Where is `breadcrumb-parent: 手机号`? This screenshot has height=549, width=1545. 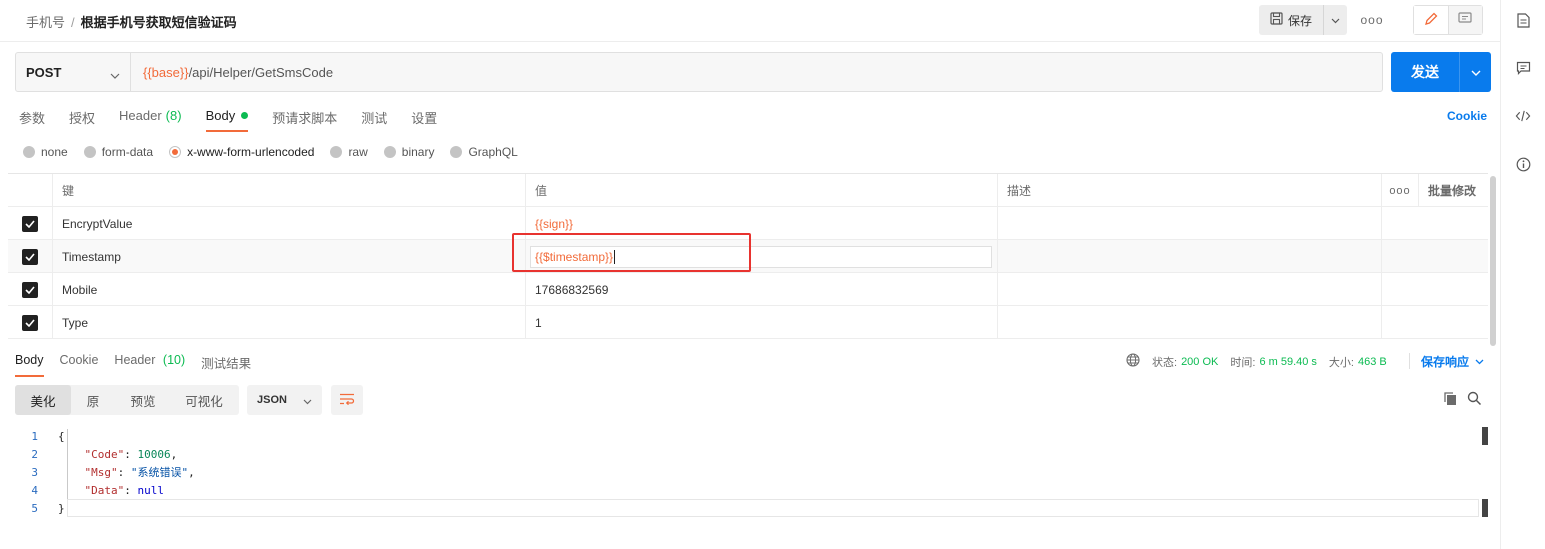 breadcrumb-parent: 手机号 is located at coordinates (45, 22).